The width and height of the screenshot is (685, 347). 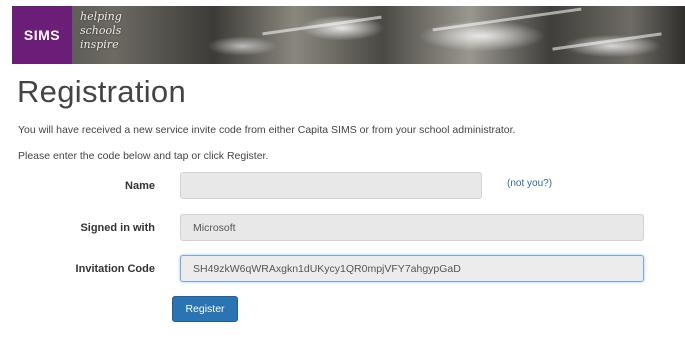 What do you see at coordinates (102, 91) in the screenshot?
I see `page-title: Registration` at bounding box center [102, 91].